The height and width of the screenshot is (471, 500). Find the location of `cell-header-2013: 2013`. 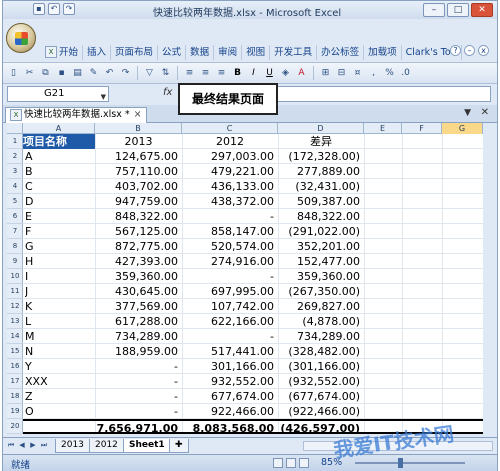

cell-header-2013: 2013 is located at coordinates (138, 141).